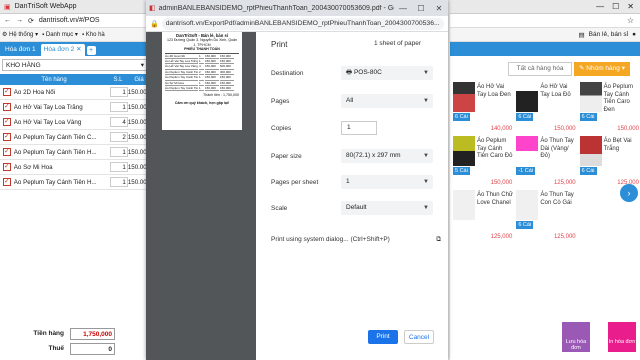  I want to click on menu-item-system: ⚙ Hệ thống ▾, so click(20, 34).